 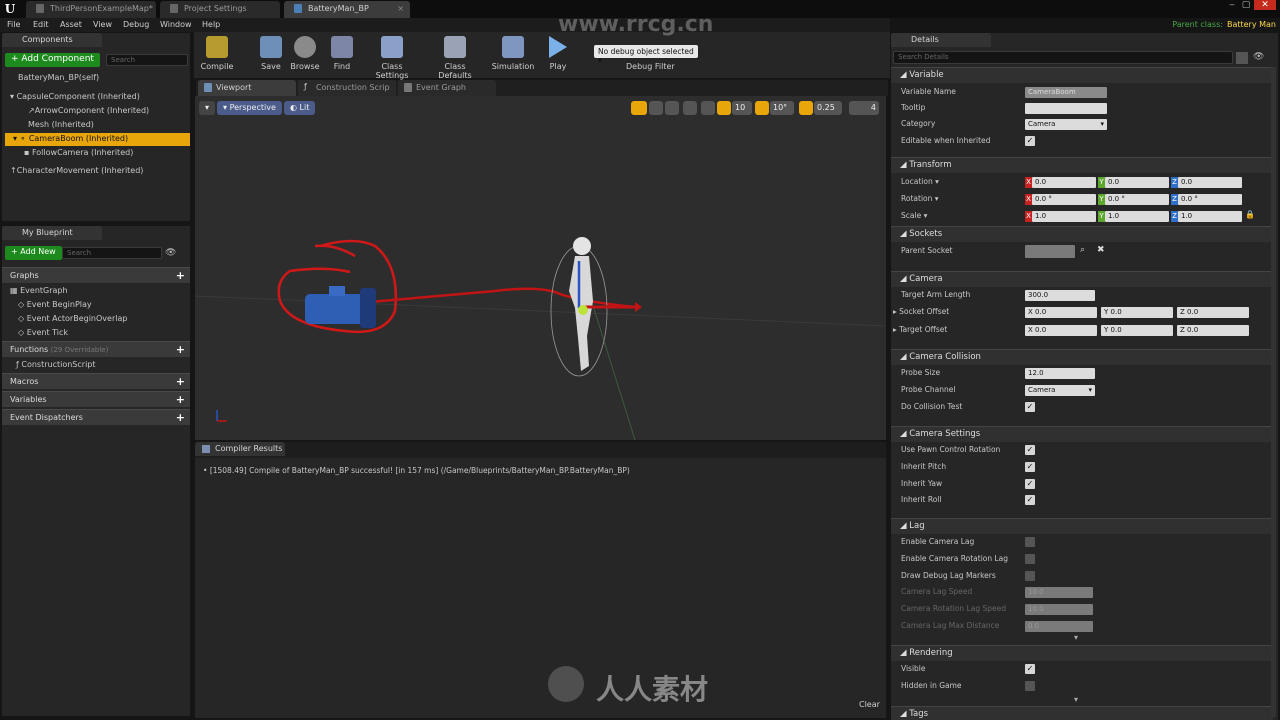 What do you see at coordinates (920, 198) in the screenshot?
I see `rotation-label: Rotation ▾` at bounding box center [920, 198].